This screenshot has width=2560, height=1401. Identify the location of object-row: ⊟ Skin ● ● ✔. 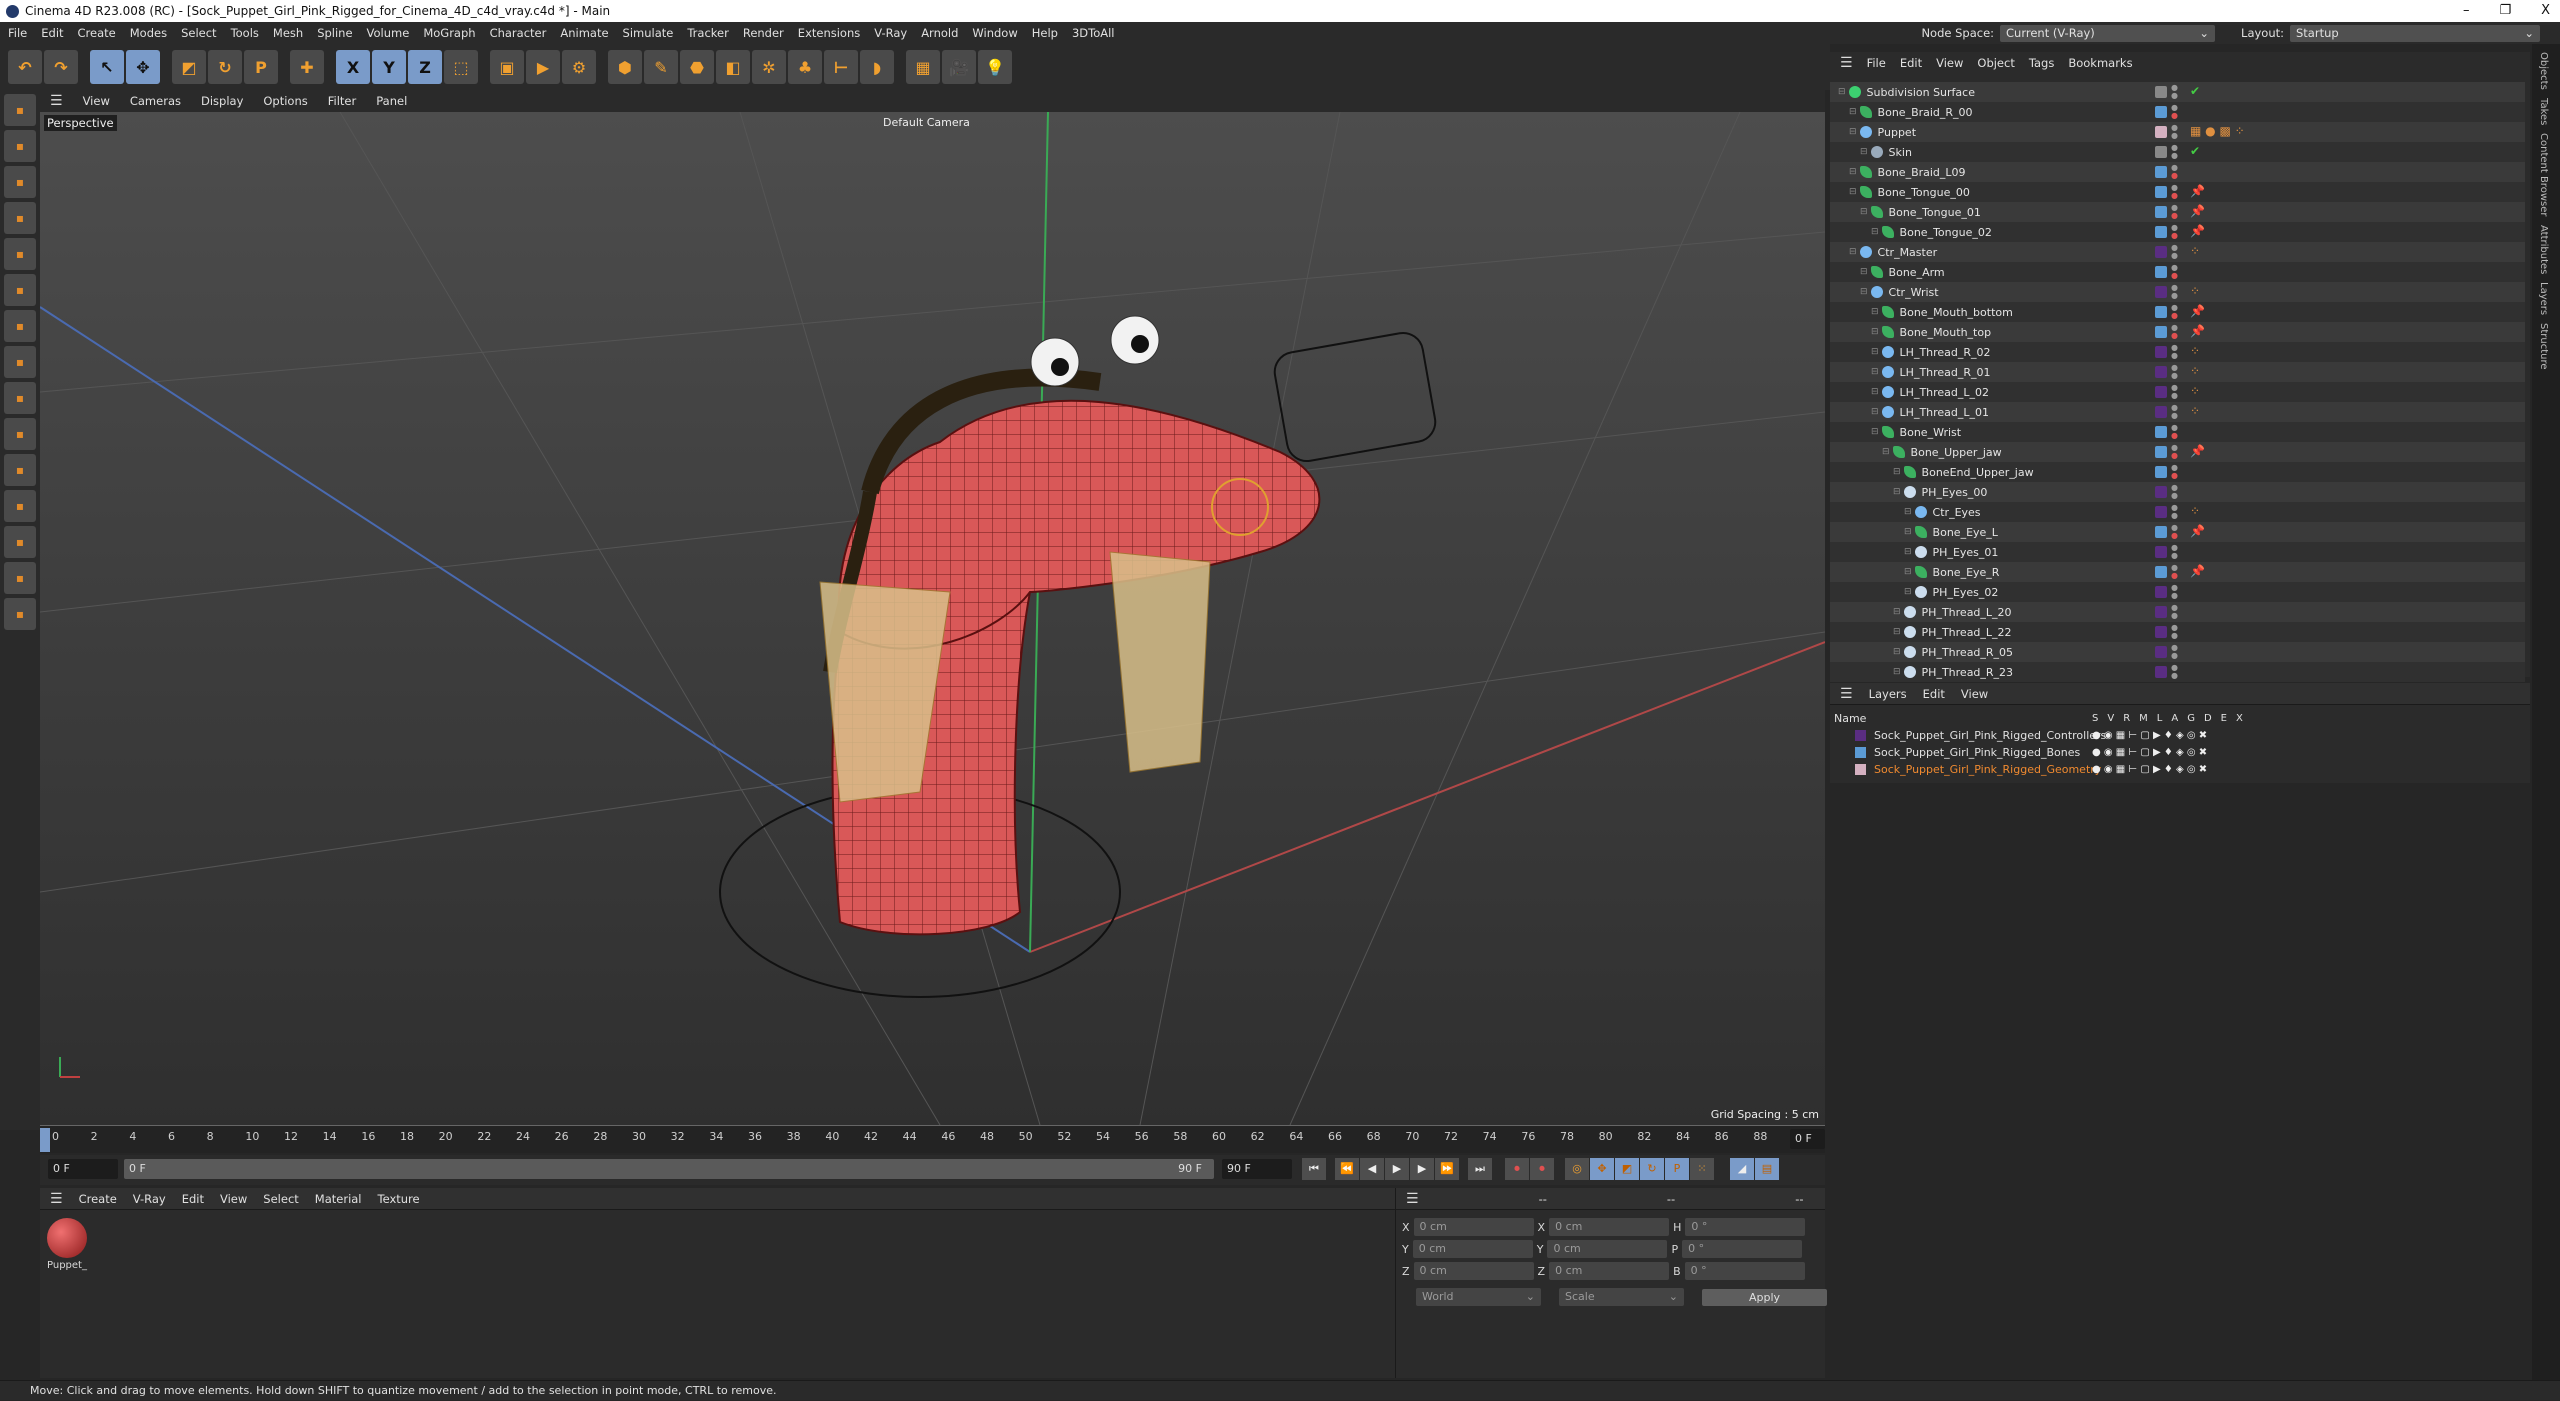
(2177, 152).